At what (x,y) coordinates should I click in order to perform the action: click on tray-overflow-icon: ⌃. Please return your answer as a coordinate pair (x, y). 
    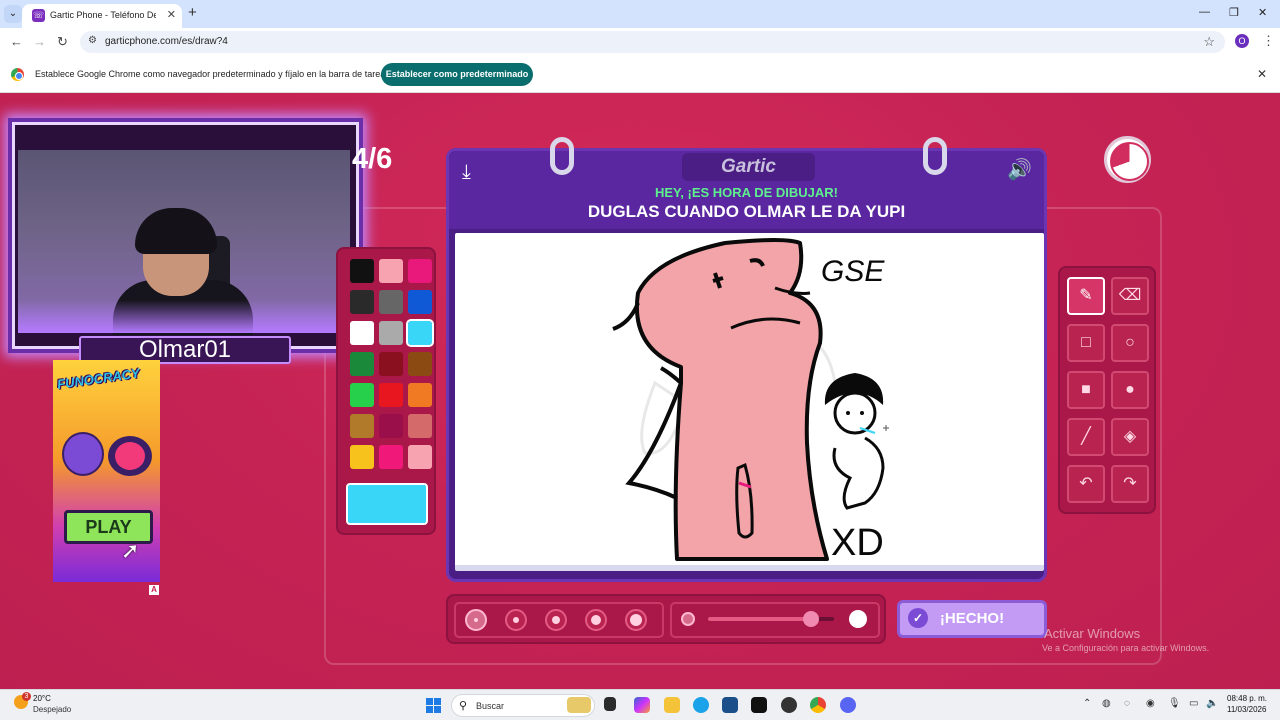
    Looking at the image, I should click on (1087, 703).